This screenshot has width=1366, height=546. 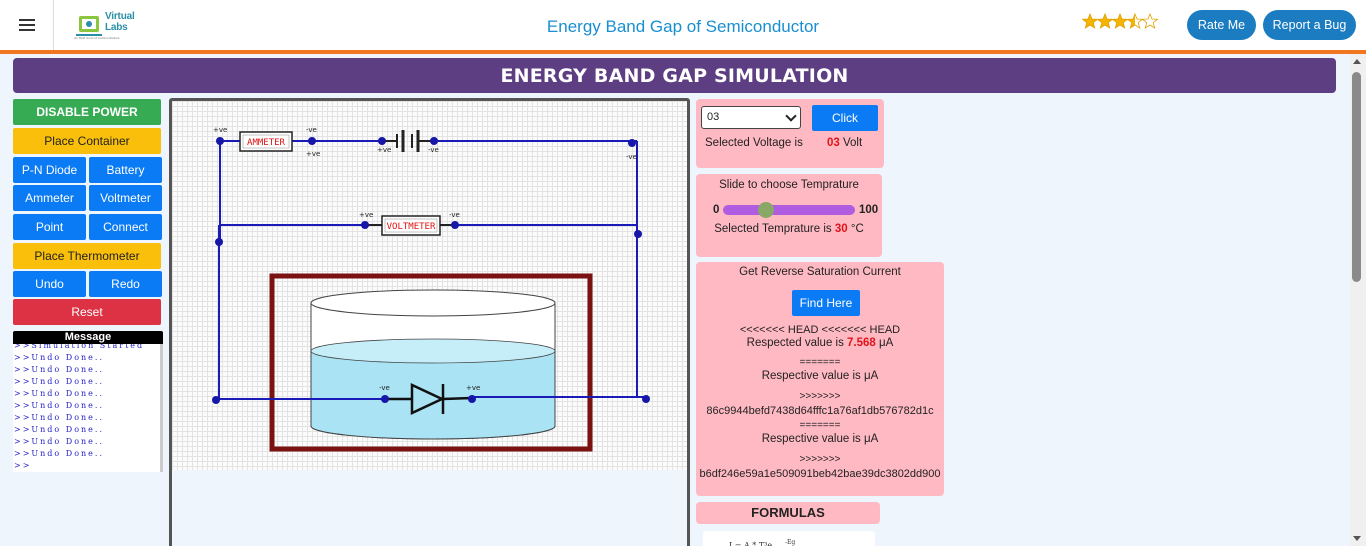 What do you see at coordinates (674, 75) in the screenshot?
I see `simulation-banner: ENERGY BAND GAP SIMULATION` at bounding box center [674, 75].